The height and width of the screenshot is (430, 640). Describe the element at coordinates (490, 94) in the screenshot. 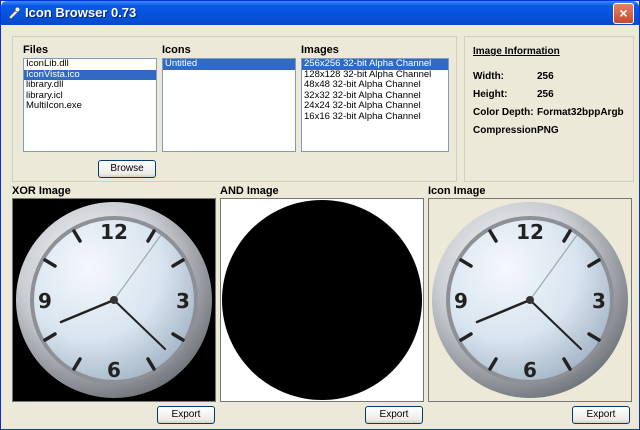

I see `height-label: Height:` at that location.